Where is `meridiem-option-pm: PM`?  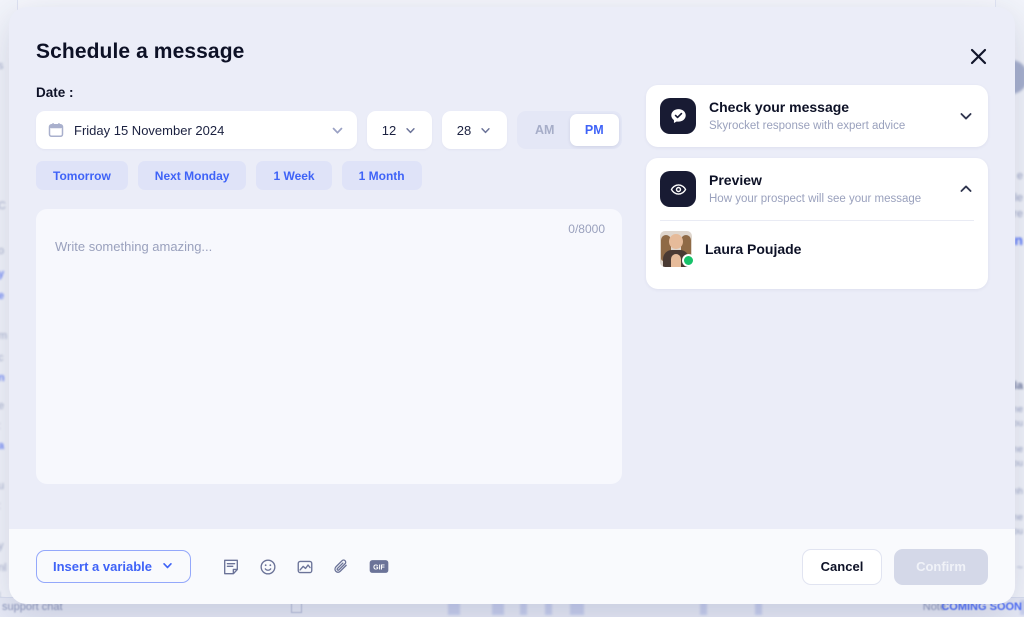 meridiem-option-pm: PM is located at coordinates (594, 130).